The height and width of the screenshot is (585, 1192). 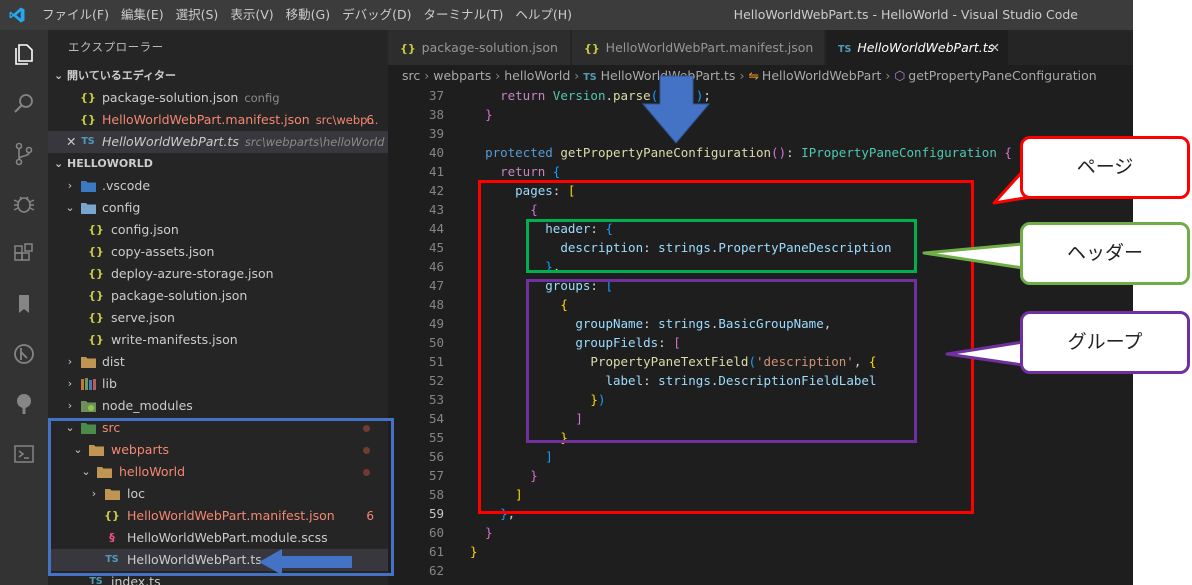 I want to click on git-graph-icon, so click(x=24, y=354).